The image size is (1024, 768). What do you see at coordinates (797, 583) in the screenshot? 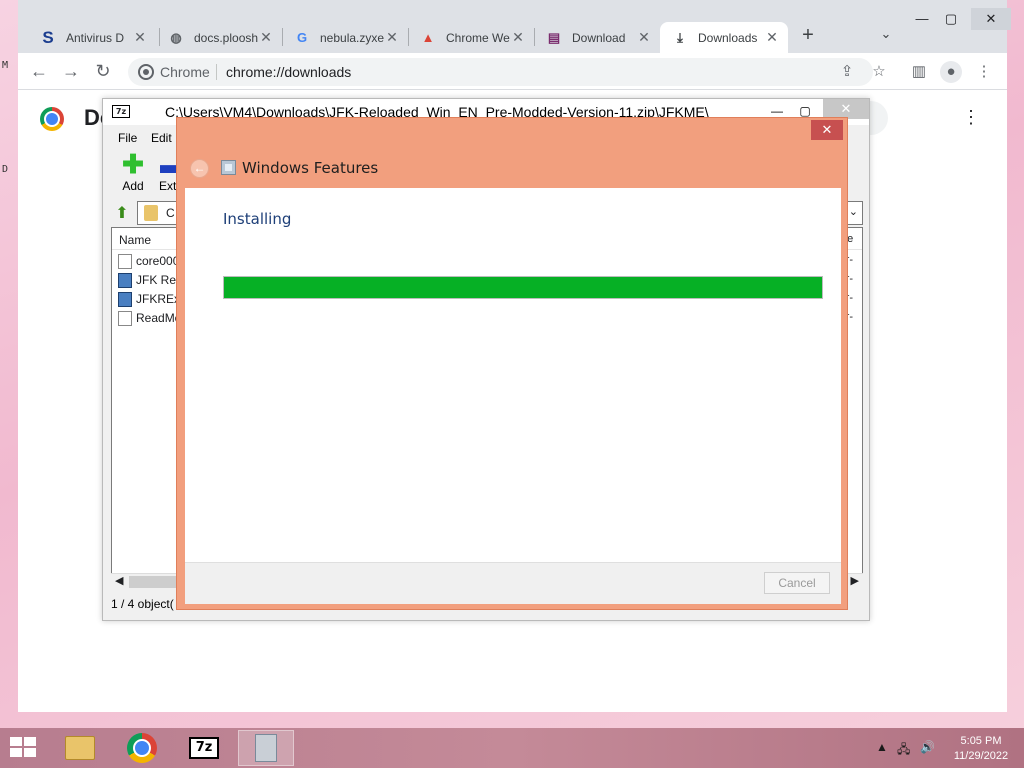
I see `cancel-button: Cancel` at bounding box center [797, 583].